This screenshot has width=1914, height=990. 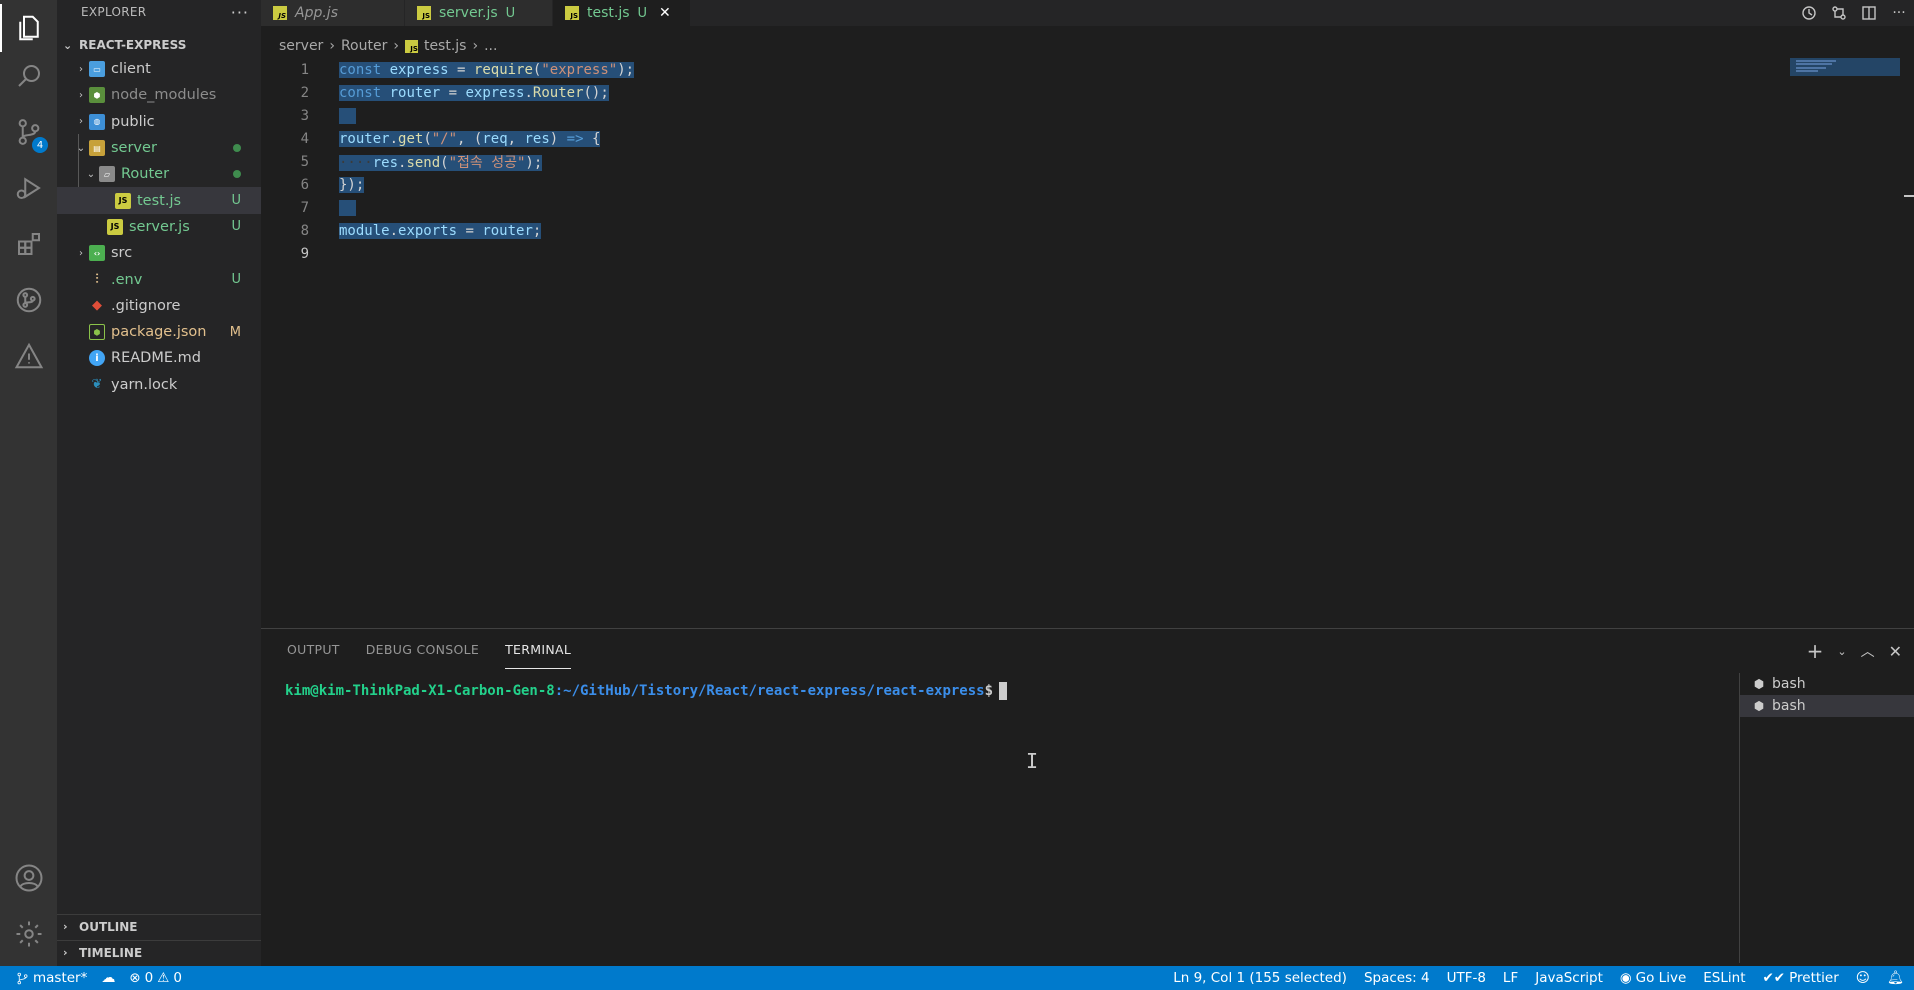 I want to click on workspace-folder-header: ⌄ REACT-EXPRESS, so click(x=159, y=45).